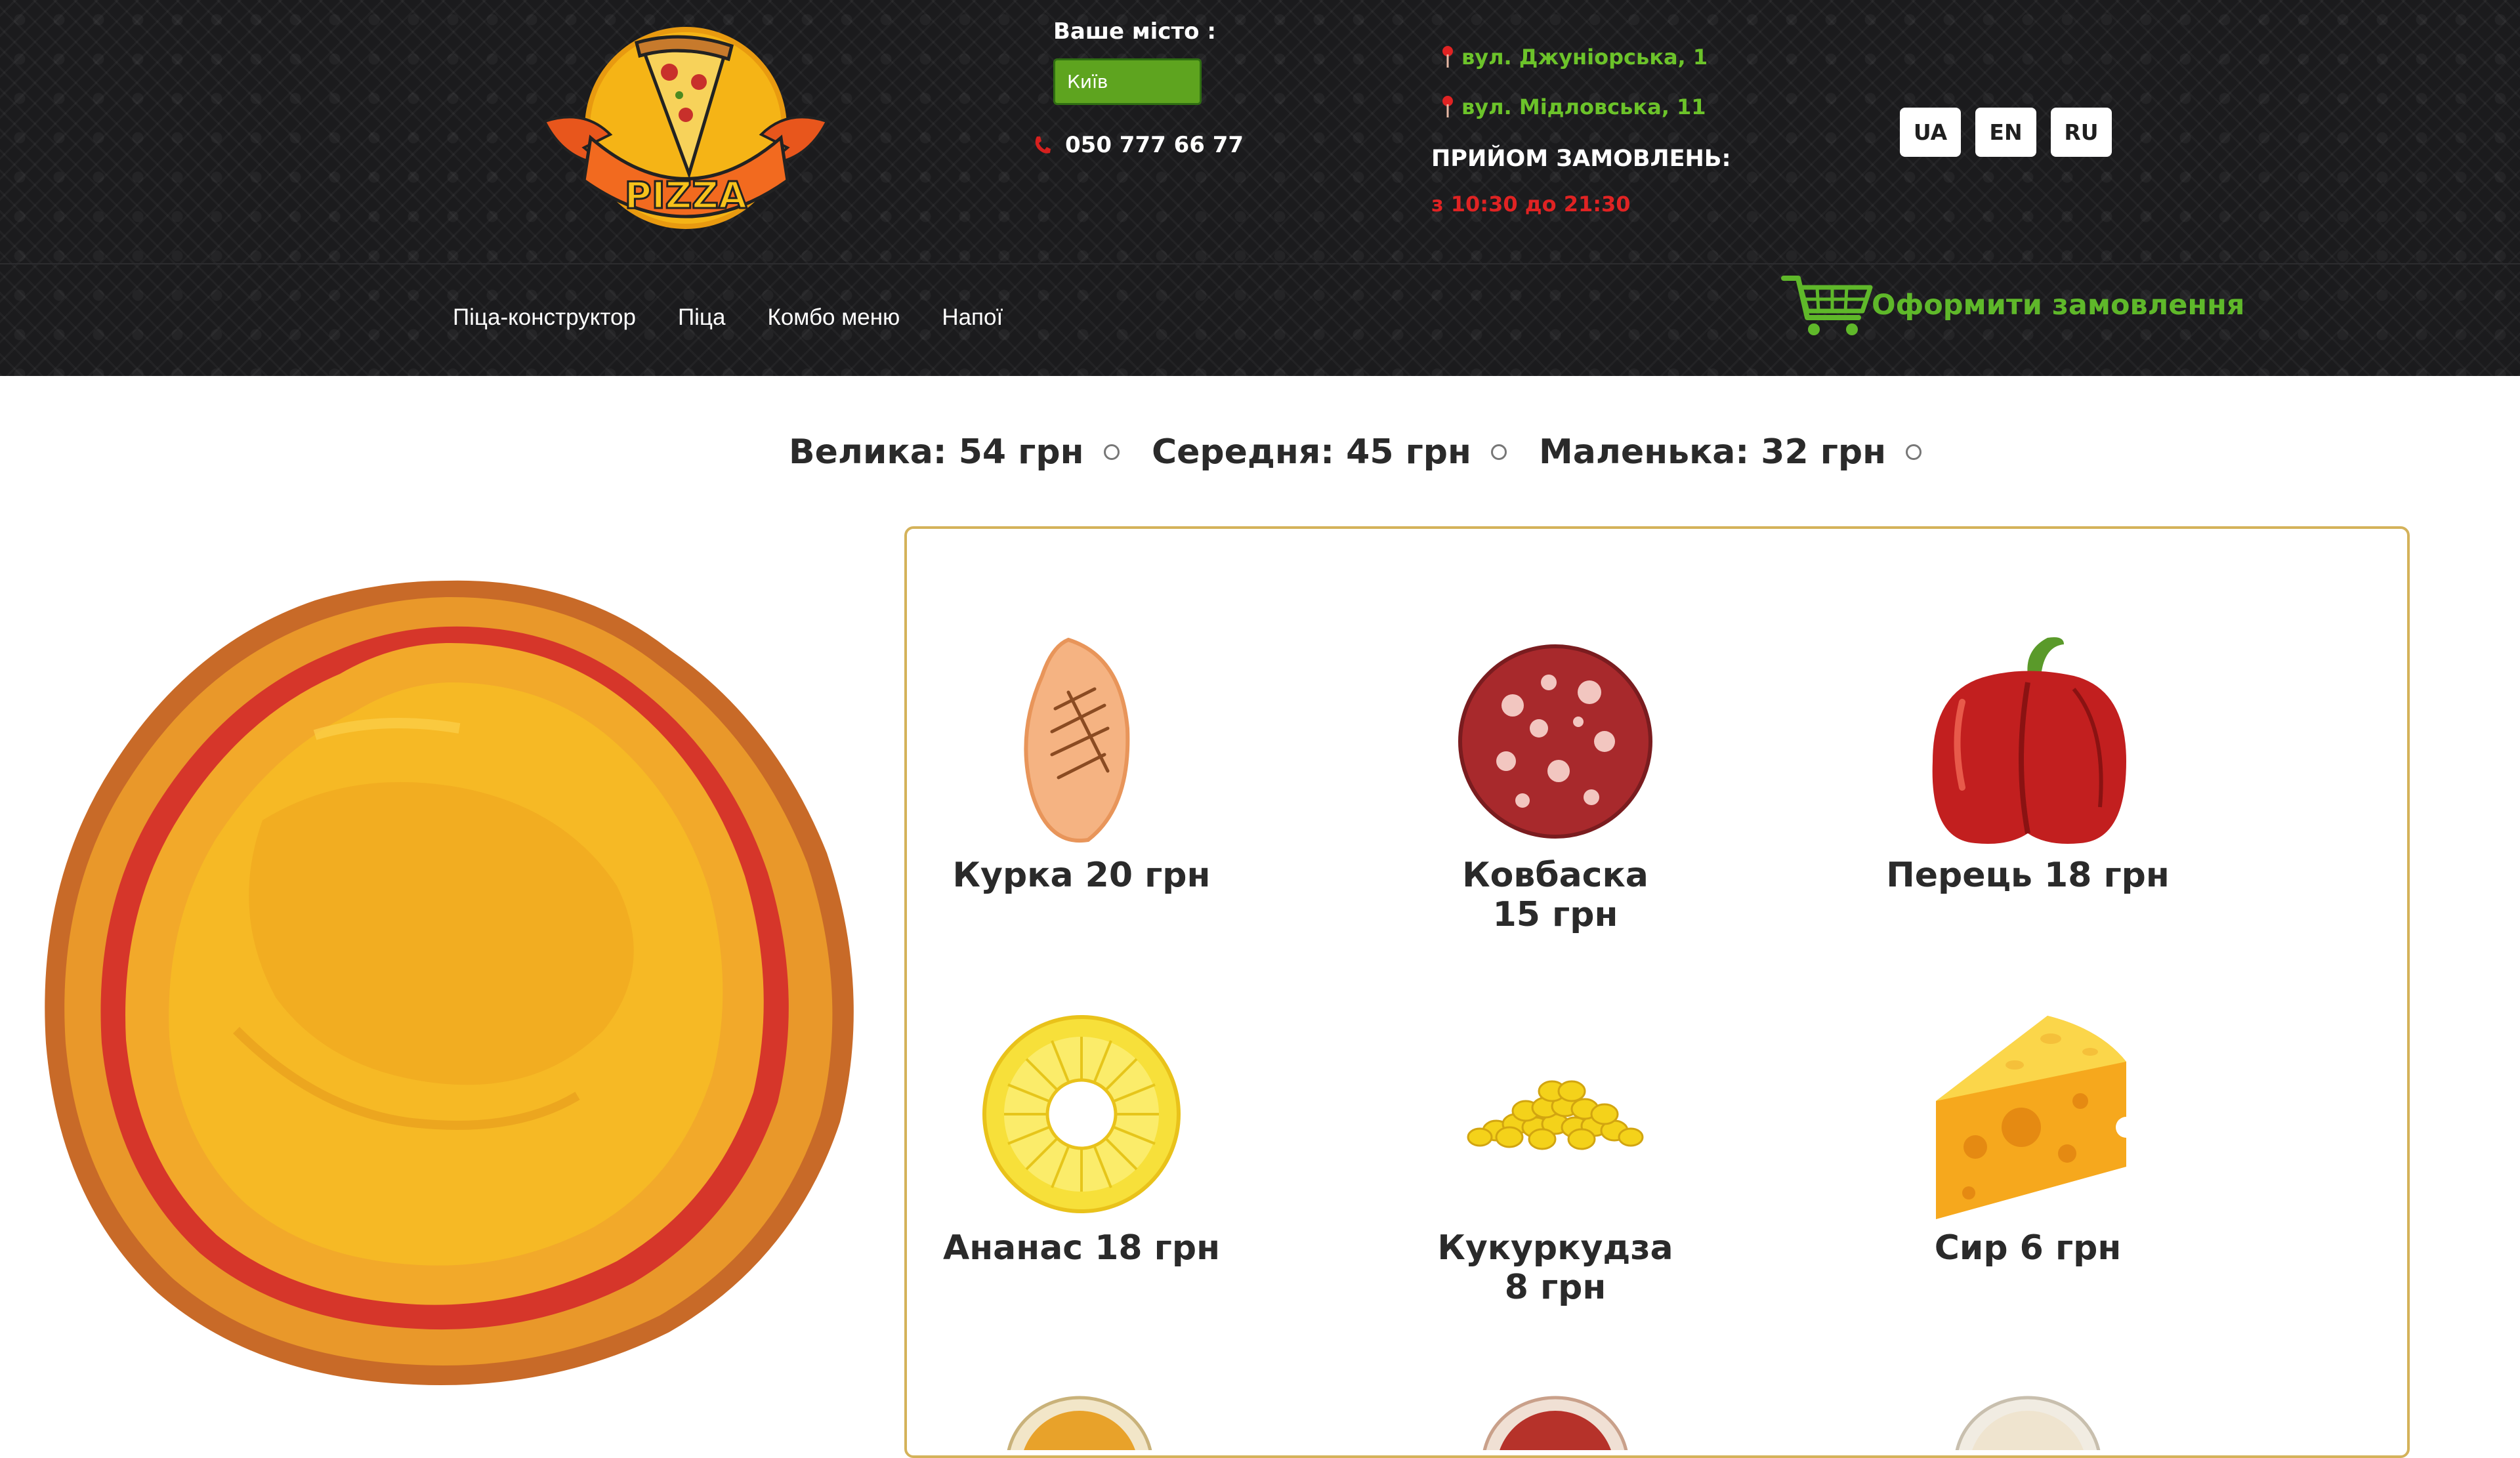  I want to click on size-label: Середня: 45 грн, so click(1311, 452).